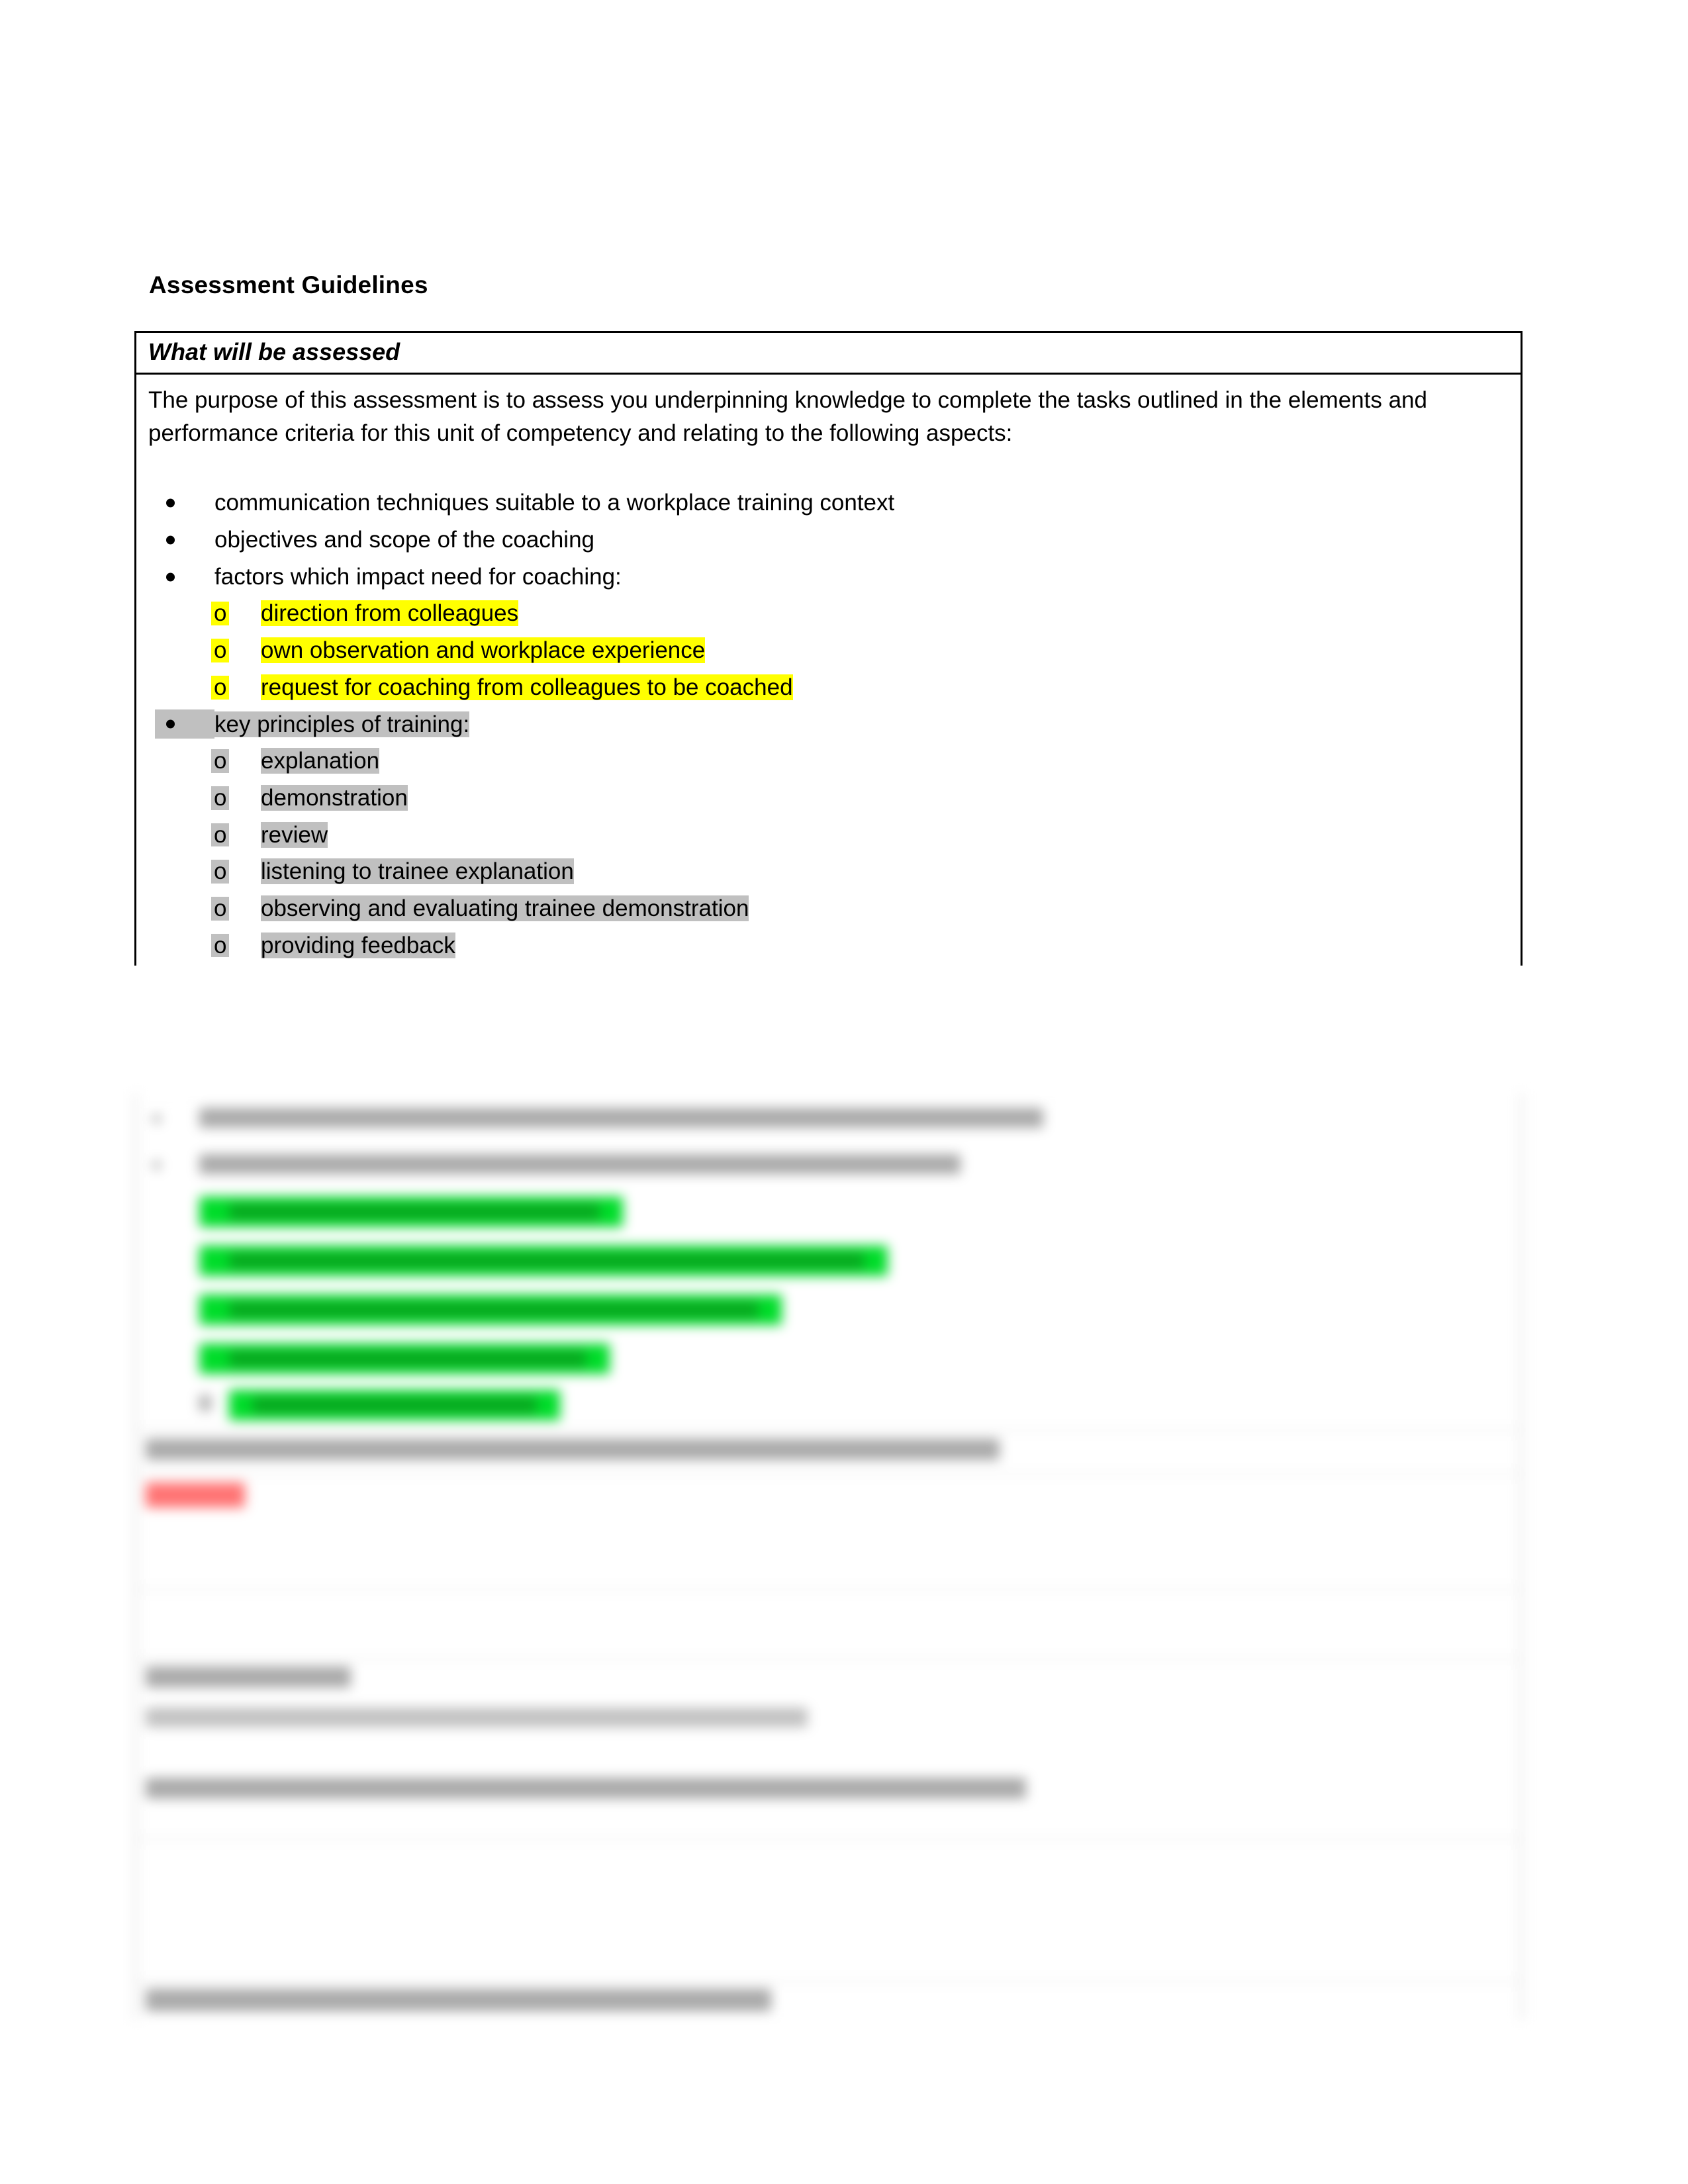 Image resolution: width=1688 pixels, height=2184 pixels. I want to click on highlight-fill, so click(184, 724).